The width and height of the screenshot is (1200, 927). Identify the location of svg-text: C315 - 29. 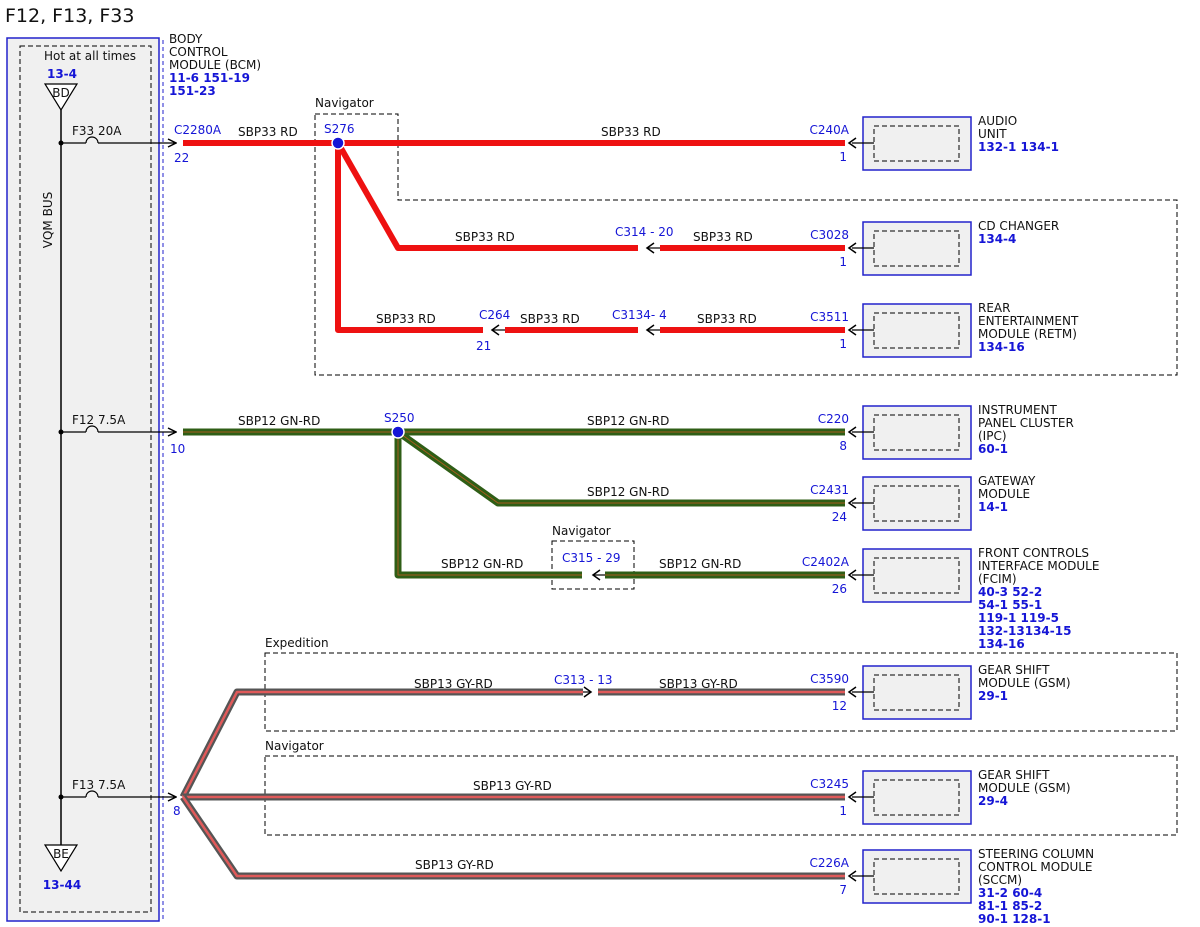
(591, 558).